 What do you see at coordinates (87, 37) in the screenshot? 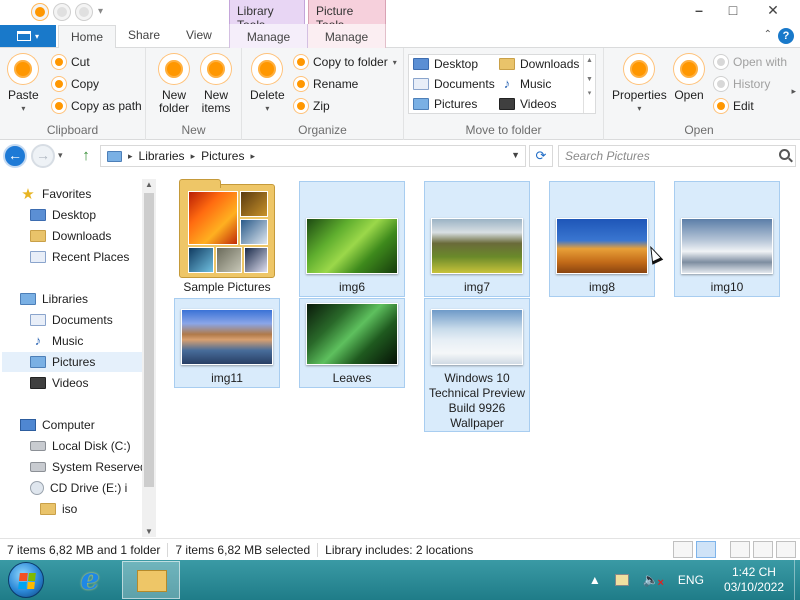
I see `tab-home: Home` at bounding box center [87, 37].